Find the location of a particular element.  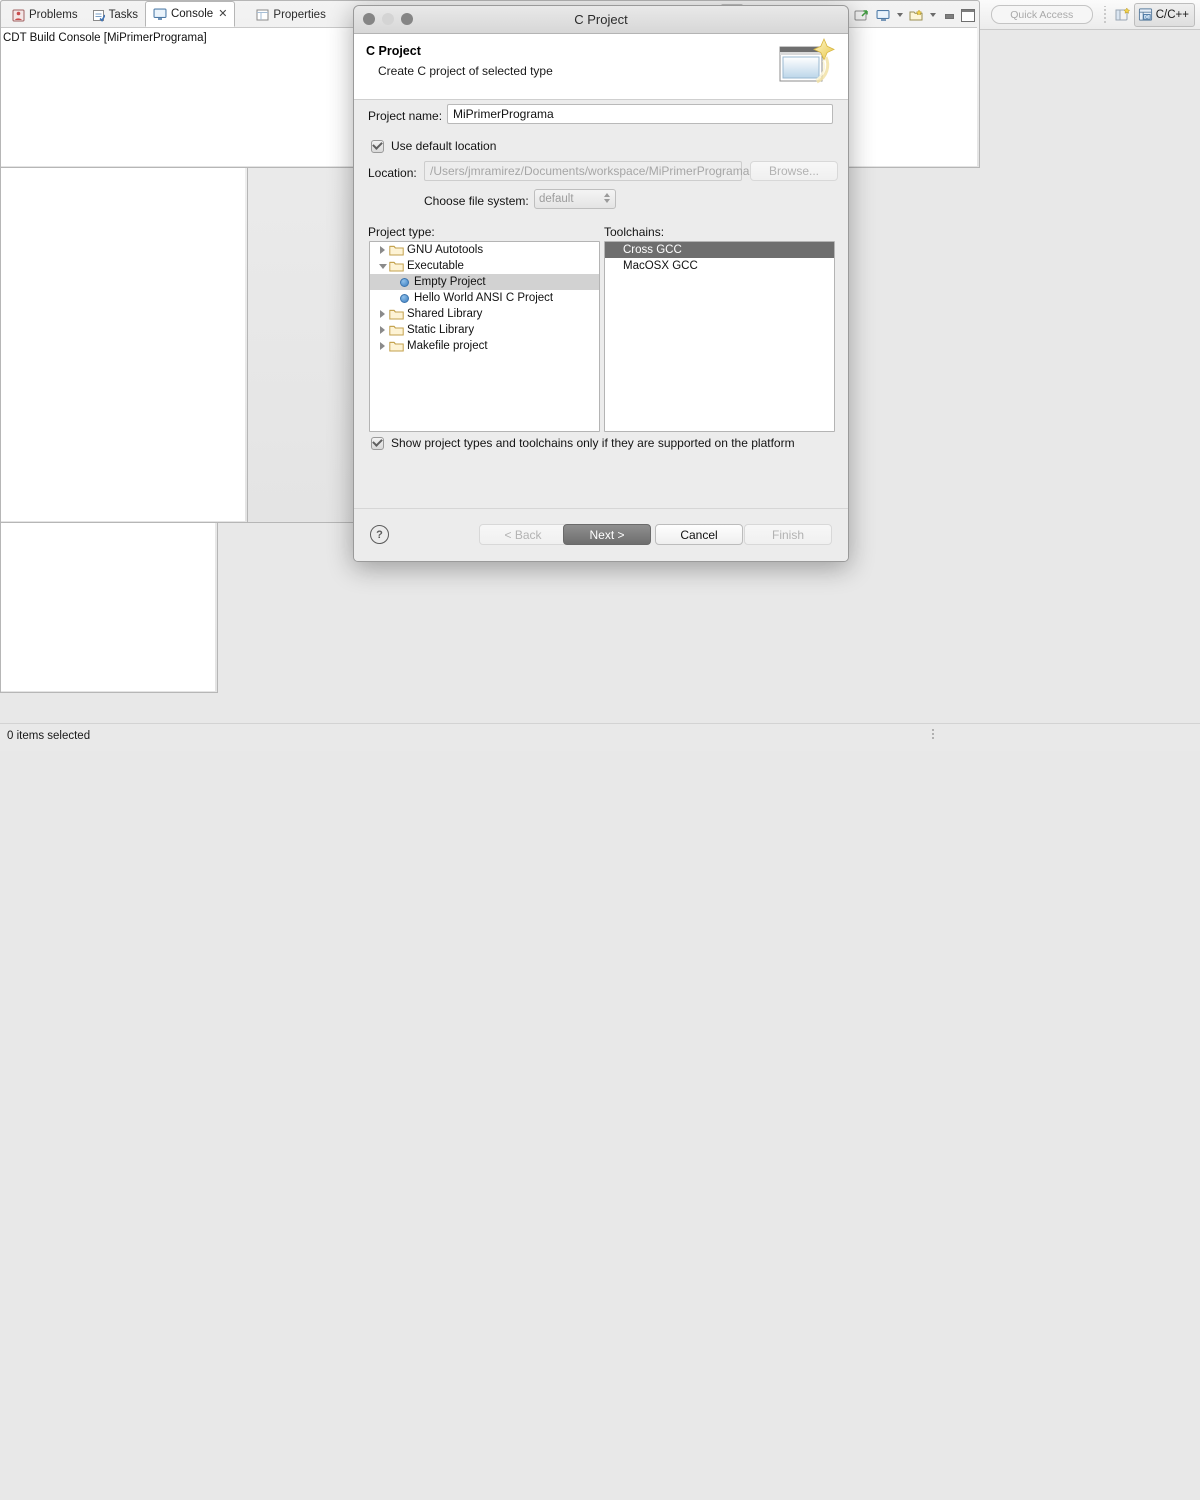

location-label: Location: is located at coordinates (392, 173).